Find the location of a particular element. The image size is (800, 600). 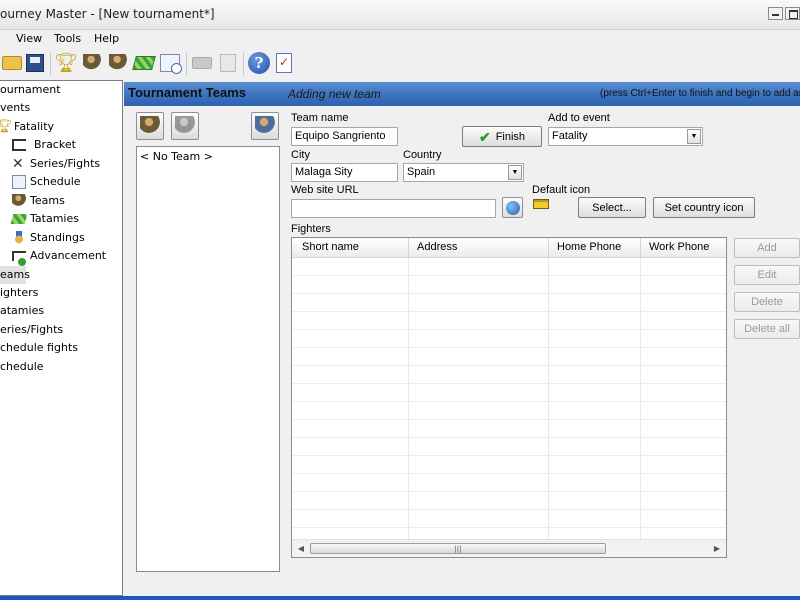

window-title: ourney Master - [New tournament*] is located at coordinates (107, 14).